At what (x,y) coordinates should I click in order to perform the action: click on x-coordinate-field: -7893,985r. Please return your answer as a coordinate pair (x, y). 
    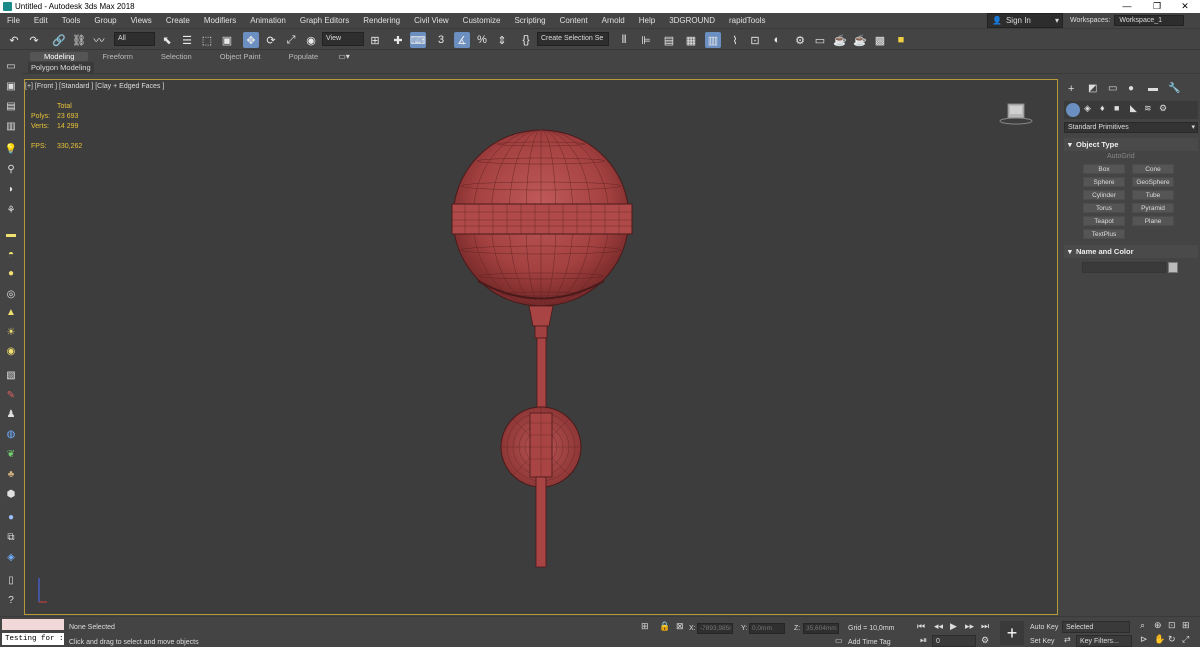
    Looking at the image, I should click on (715, 628).